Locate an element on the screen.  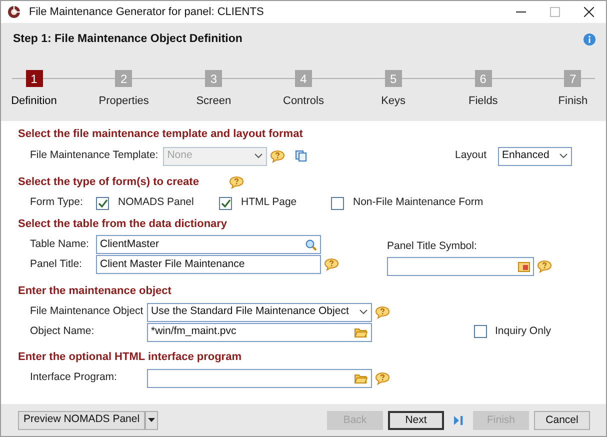
step-label: Screen is located at coordinates (214, 102).